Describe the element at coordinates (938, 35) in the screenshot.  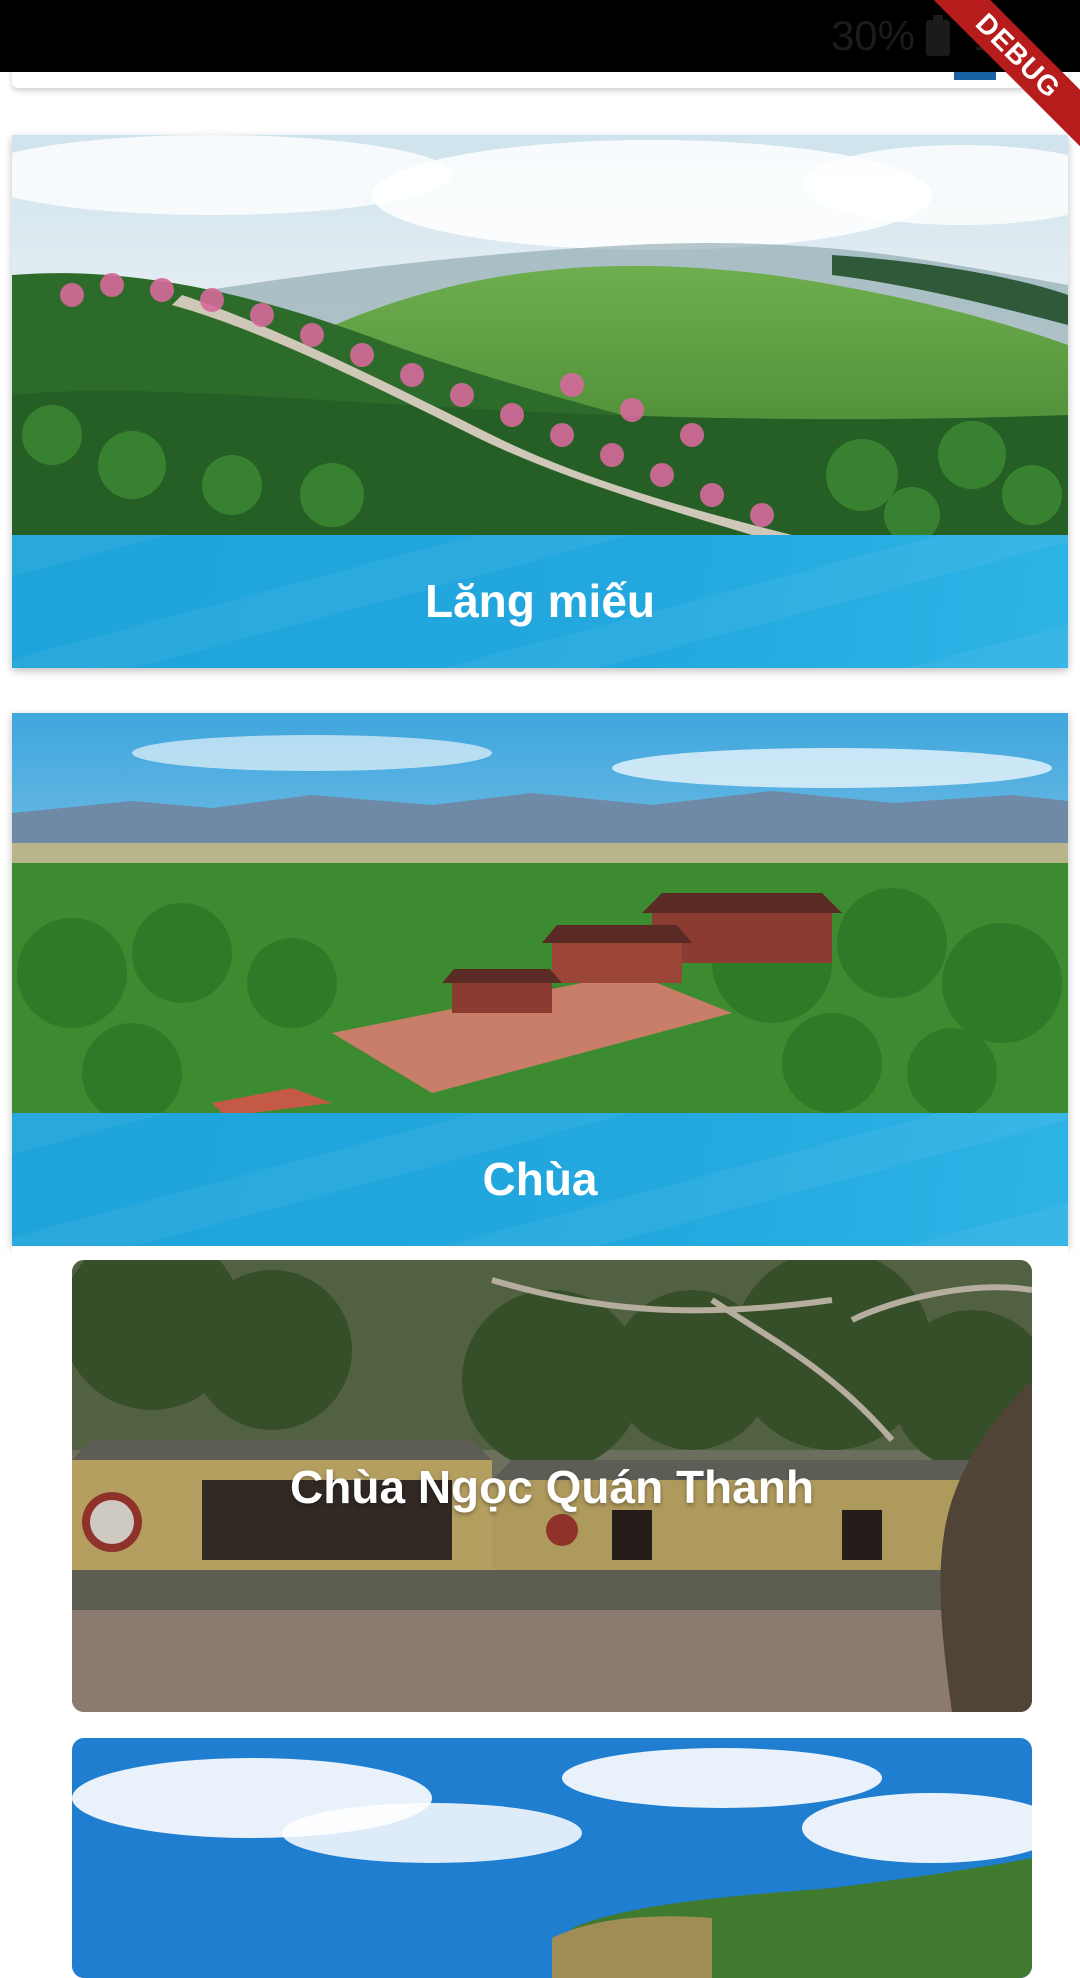
I see `battery-icon` at that location.